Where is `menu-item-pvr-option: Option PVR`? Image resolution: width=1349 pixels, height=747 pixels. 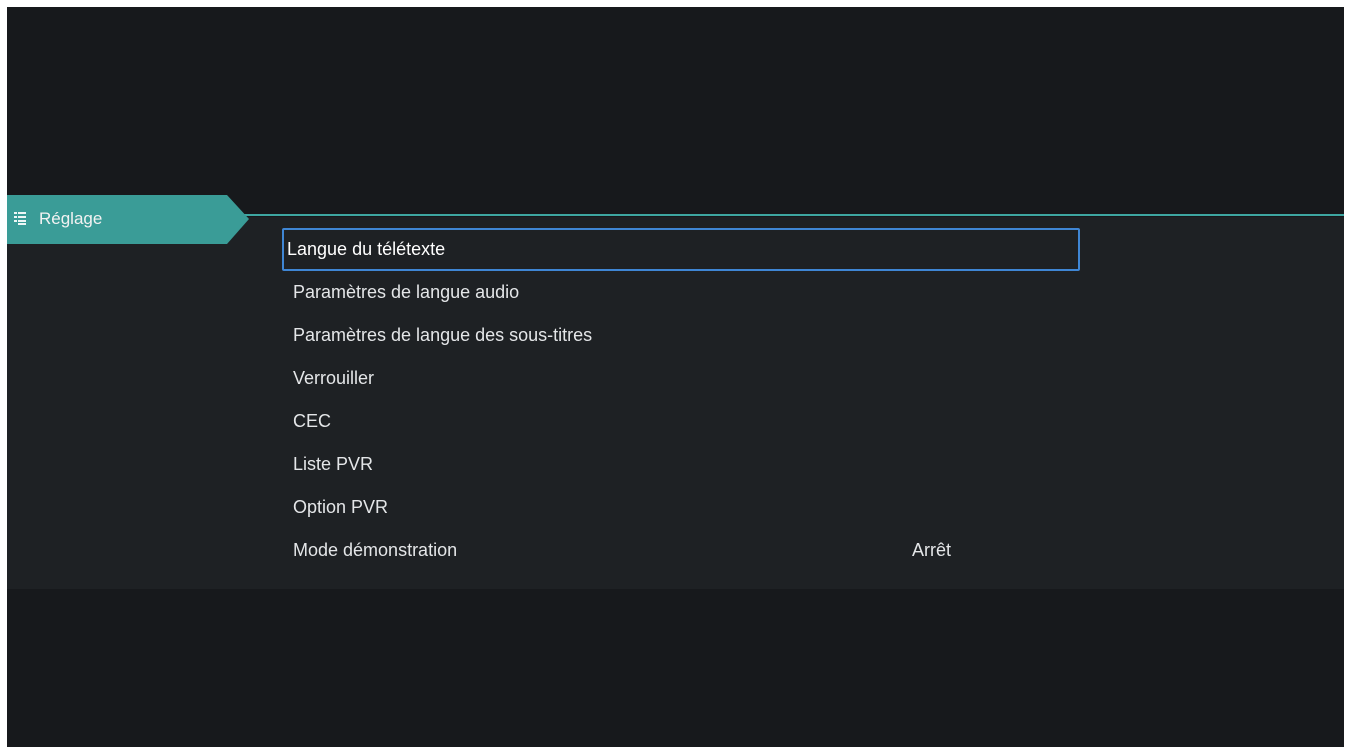 menu-item-pvr-option: Option PVR is located at coordinates (681, 507).